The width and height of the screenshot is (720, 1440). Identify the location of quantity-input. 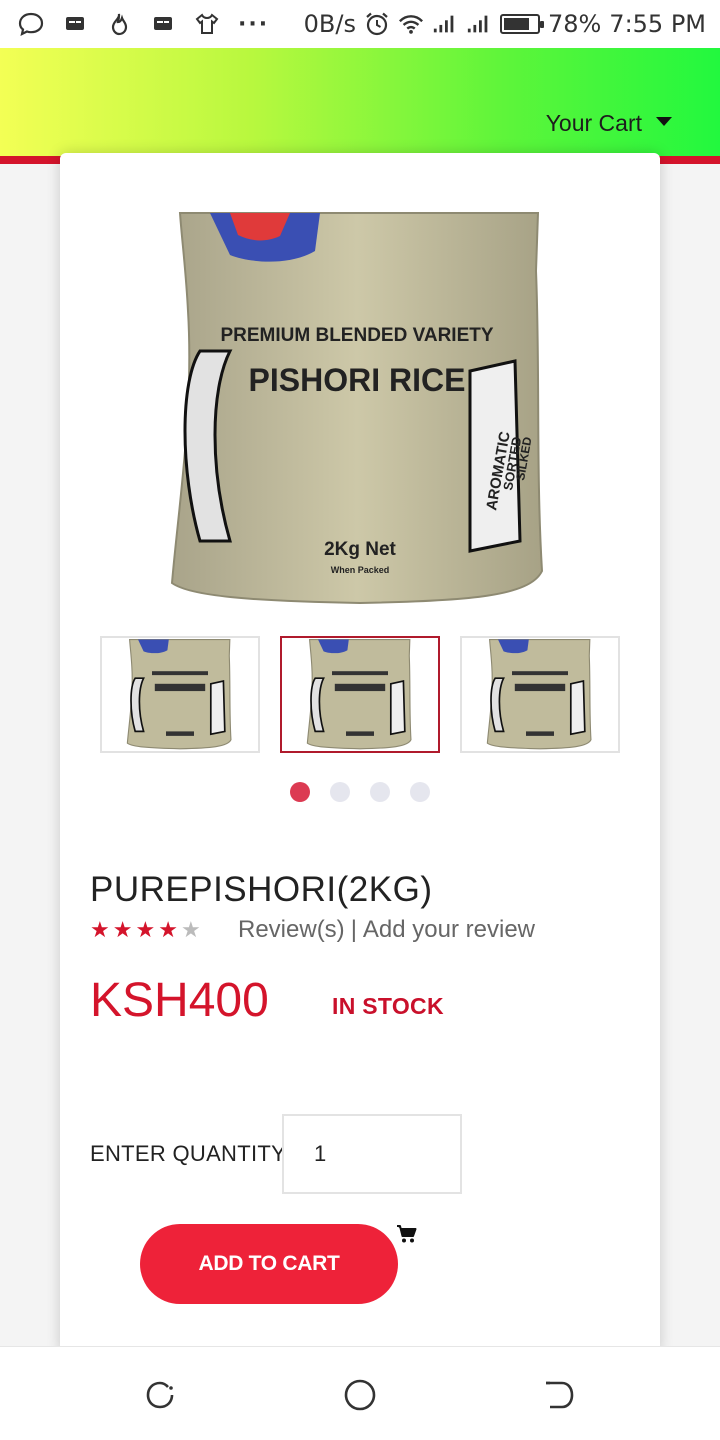
(372, 1154).